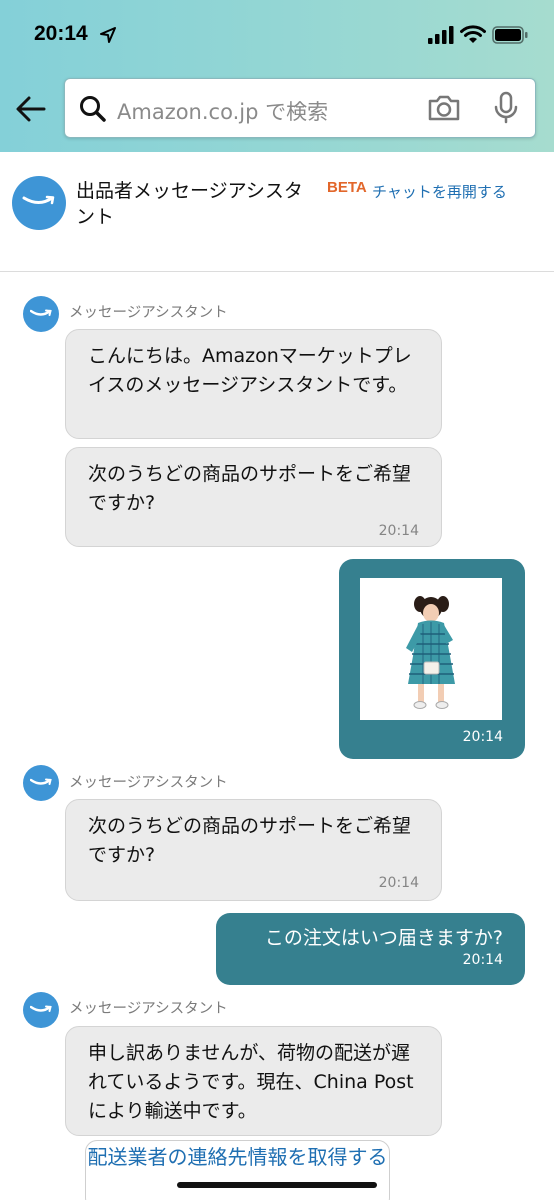  Describe the element at coordinates (441, 35) in the screenshot. I see `cellular-signal-icon` at that location.